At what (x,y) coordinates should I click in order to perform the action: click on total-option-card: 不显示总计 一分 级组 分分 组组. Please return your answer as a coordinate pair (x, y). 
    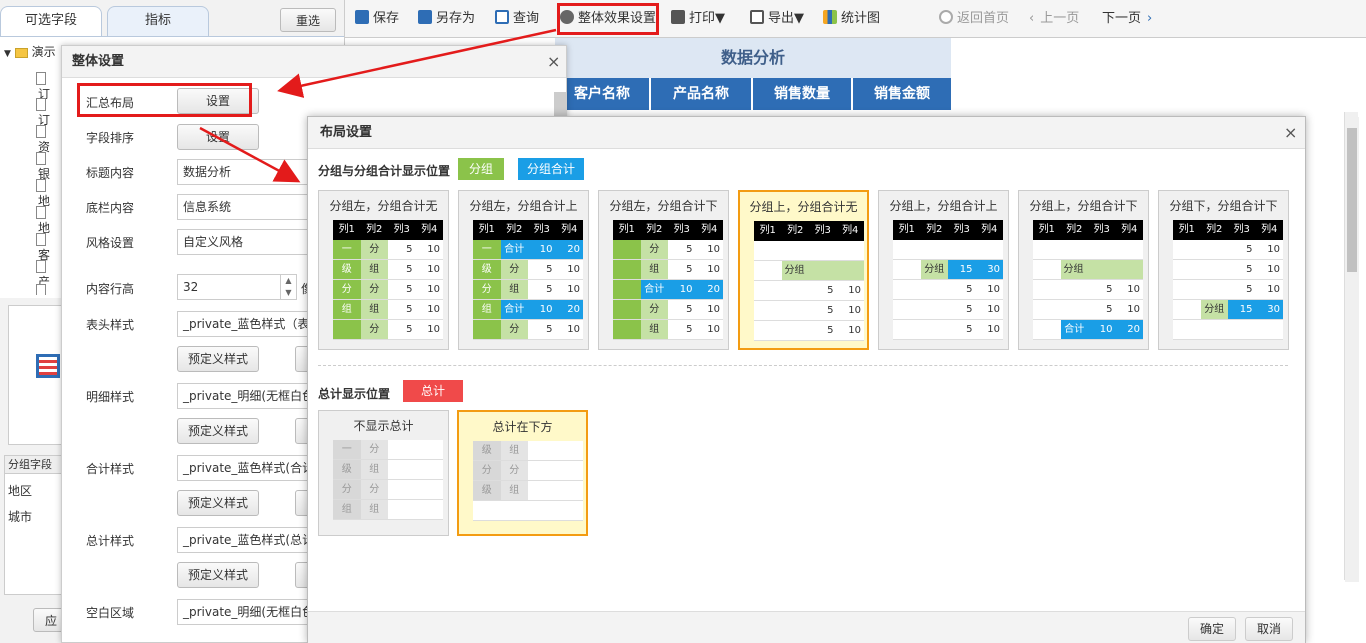
    Looking at the image, I should click on (383, 473).